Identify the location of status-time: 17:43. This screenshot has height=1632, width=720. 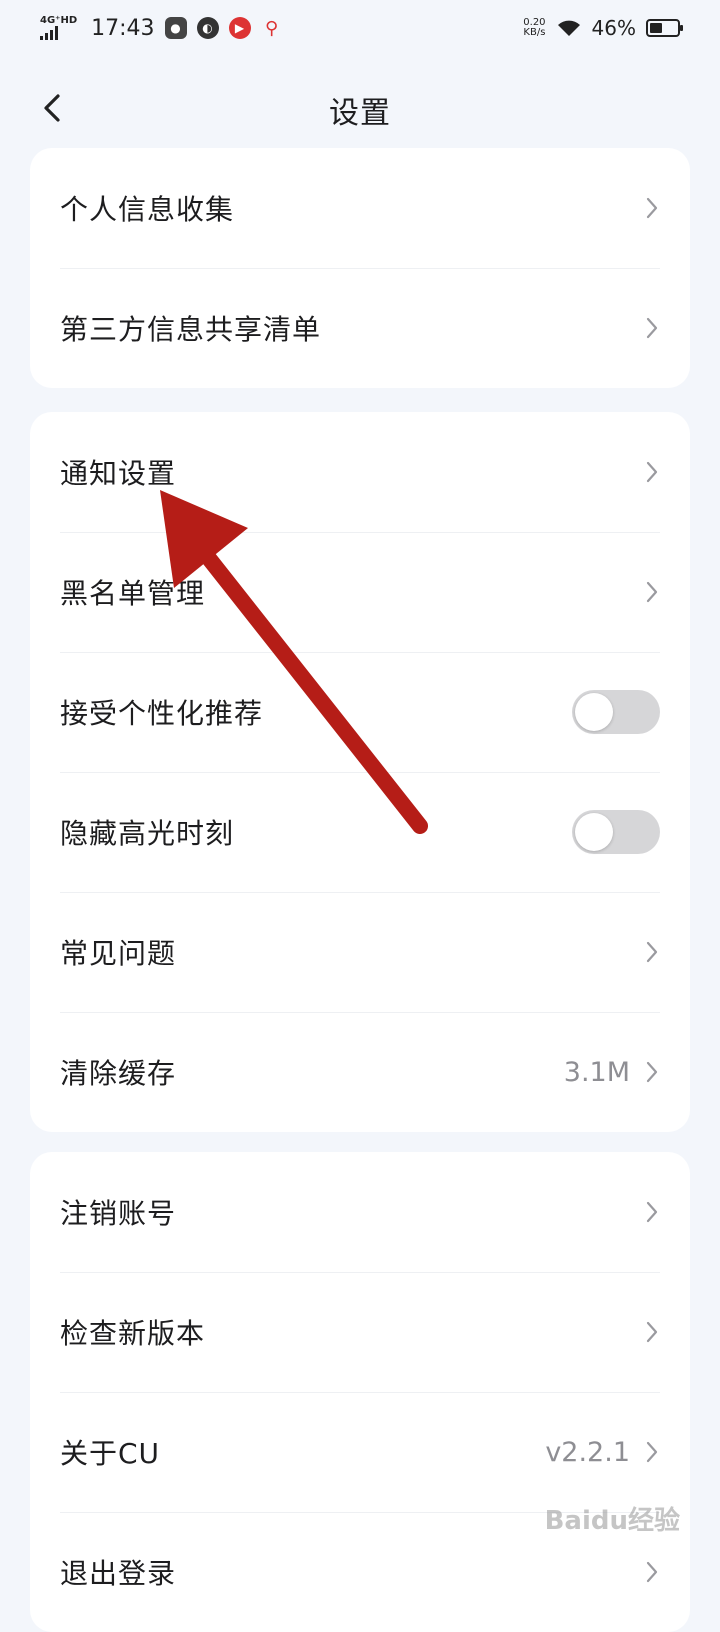
(123, 28).